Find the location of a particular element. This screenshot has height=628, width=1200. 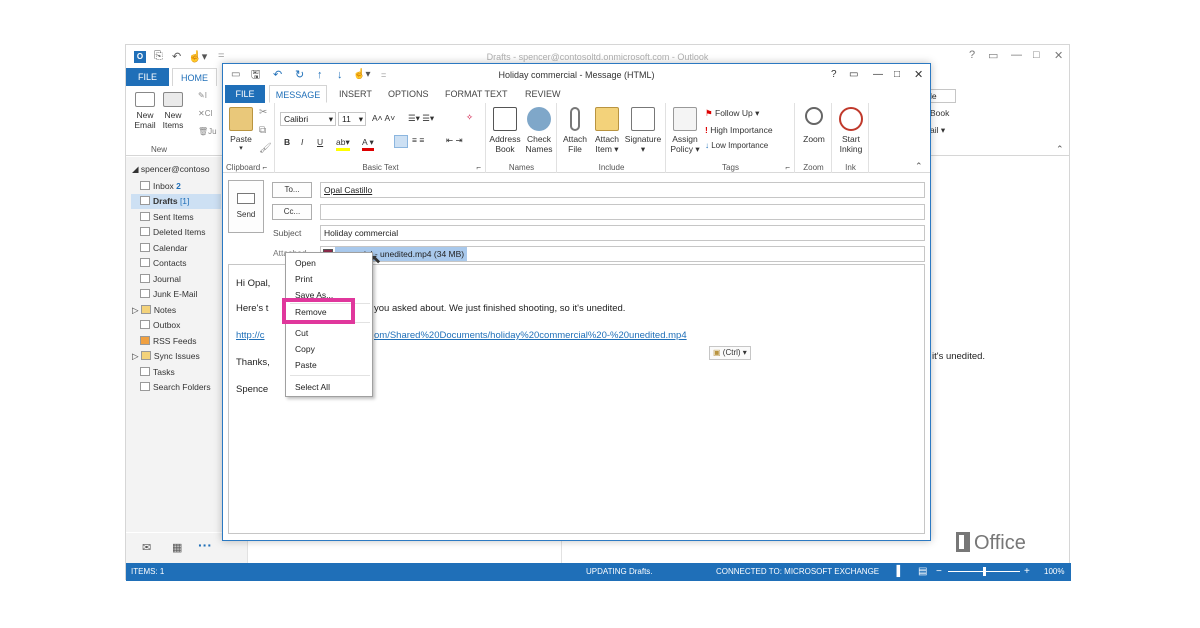

folder-contacts: Contacts is located at coordinates (163, 263).